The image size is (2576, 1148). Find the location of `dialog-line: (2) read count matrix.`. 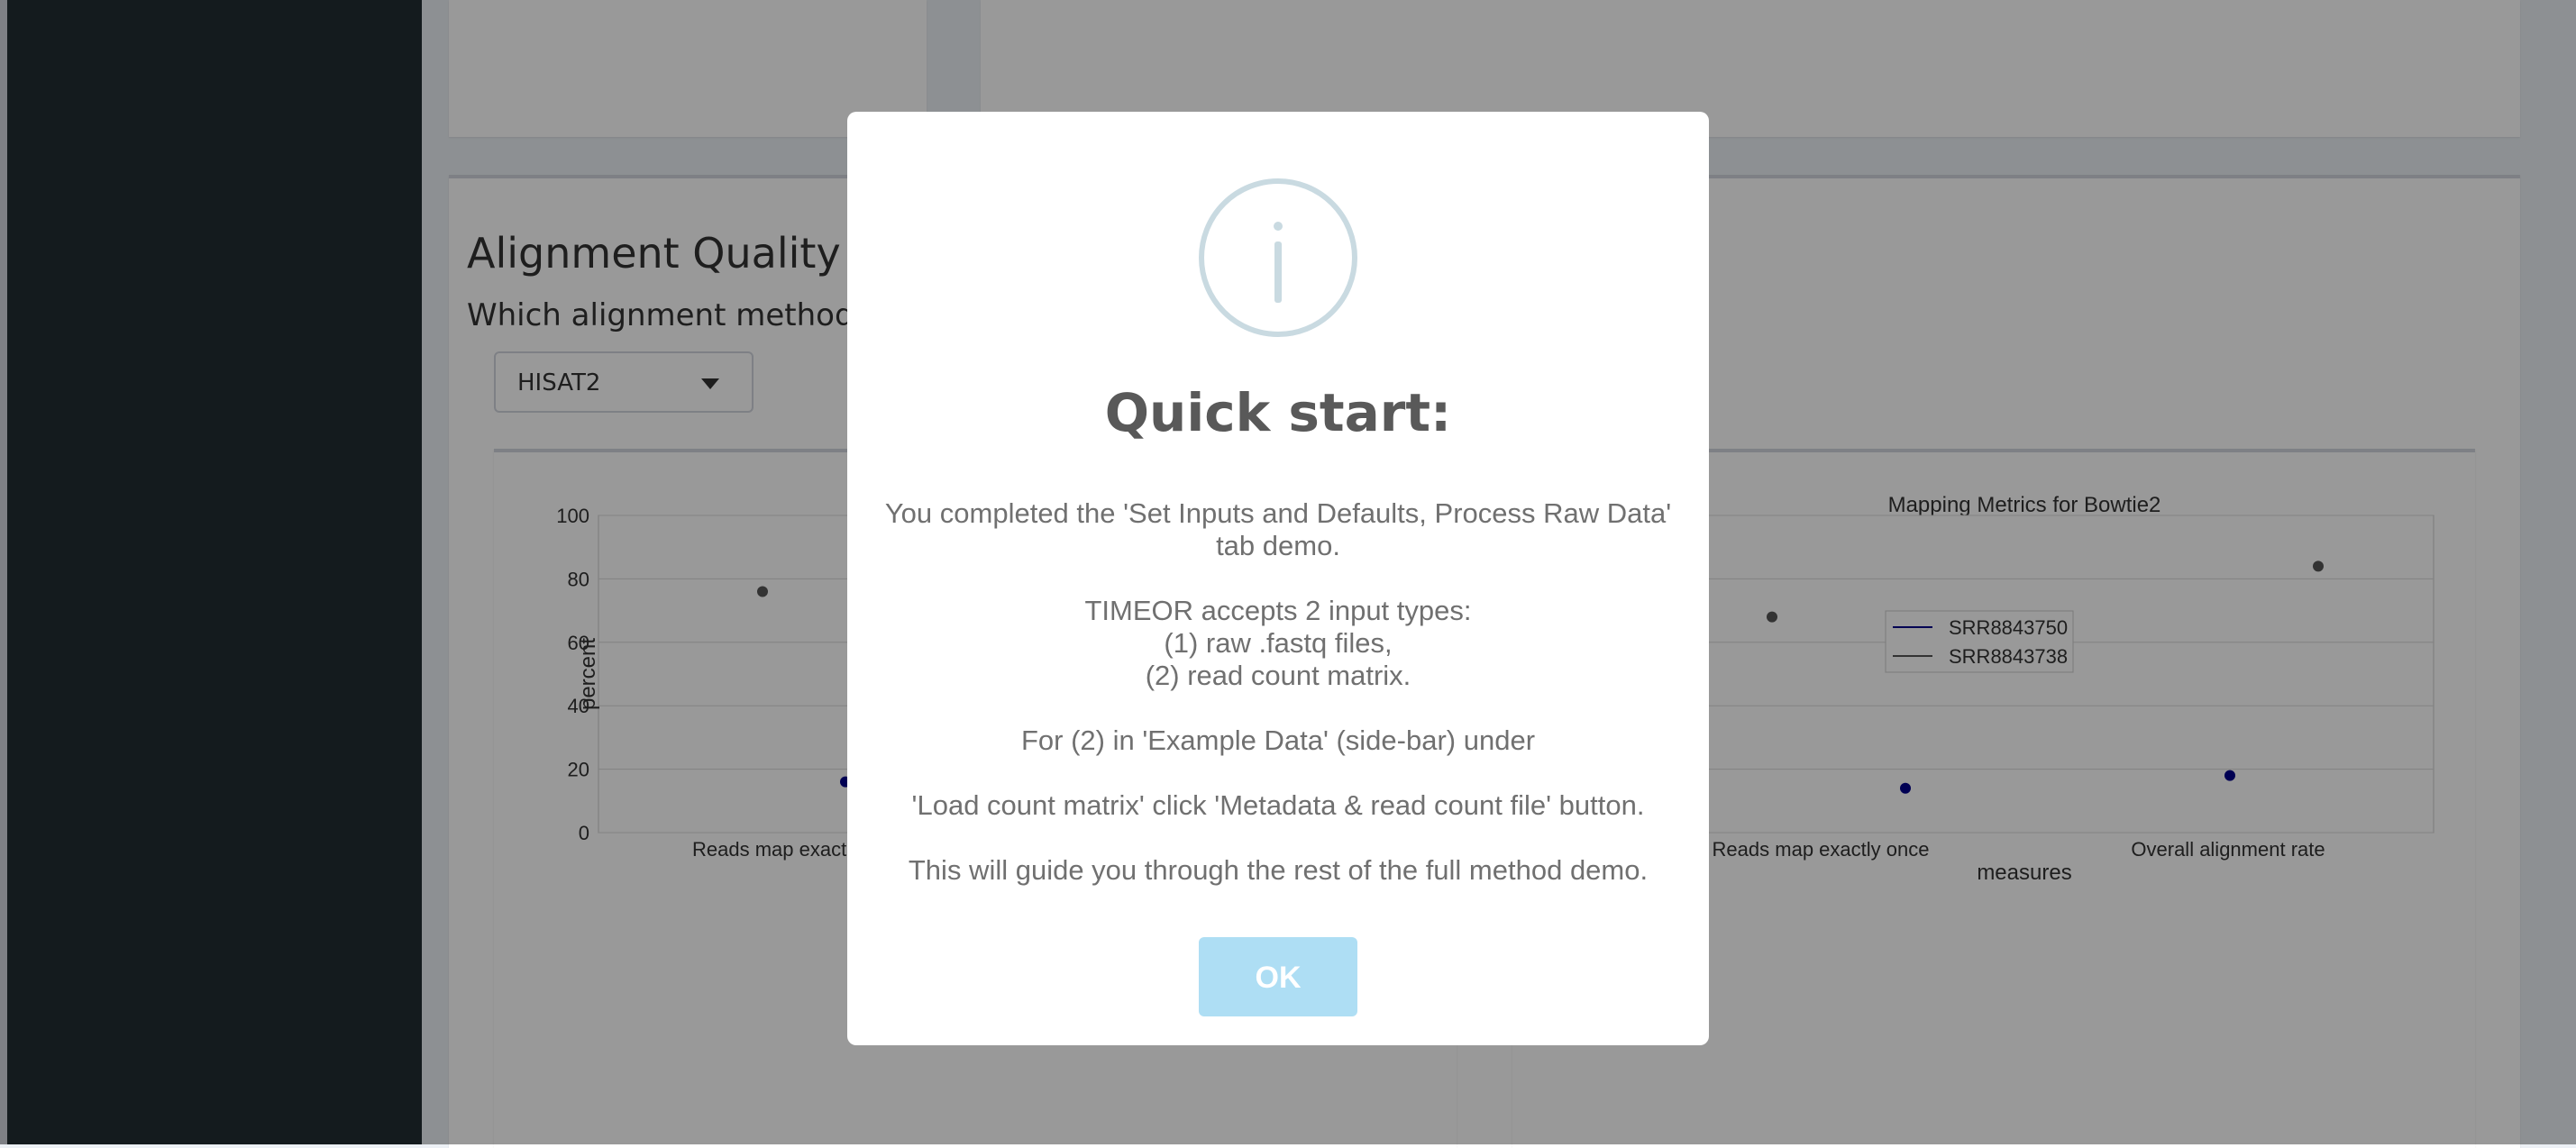

dialog-line: (2) read count matrix. is located at coordinates (1278, 676).